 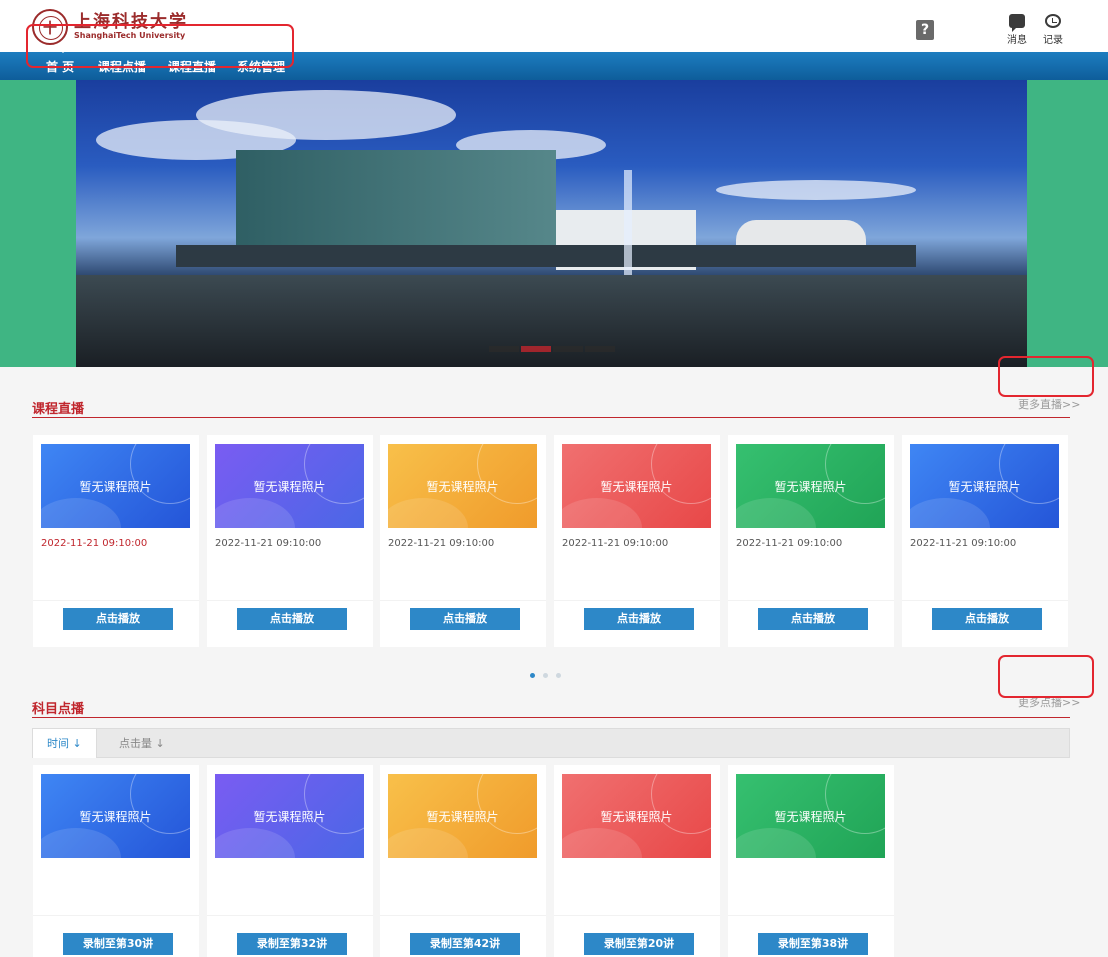 What do you see at coordinates (1046, 376) in the screenshot?
I see `annotation-box-more-live` at bounding box center [1046, 376].